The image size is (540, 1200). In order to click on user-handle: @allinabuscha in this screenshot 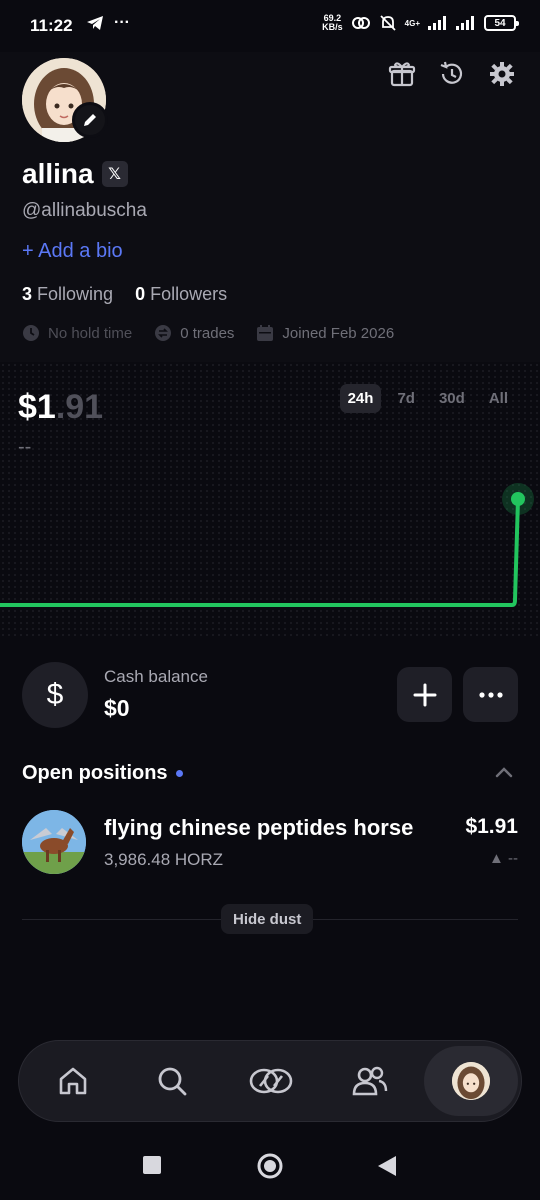, I will do `click(84, 210)`.